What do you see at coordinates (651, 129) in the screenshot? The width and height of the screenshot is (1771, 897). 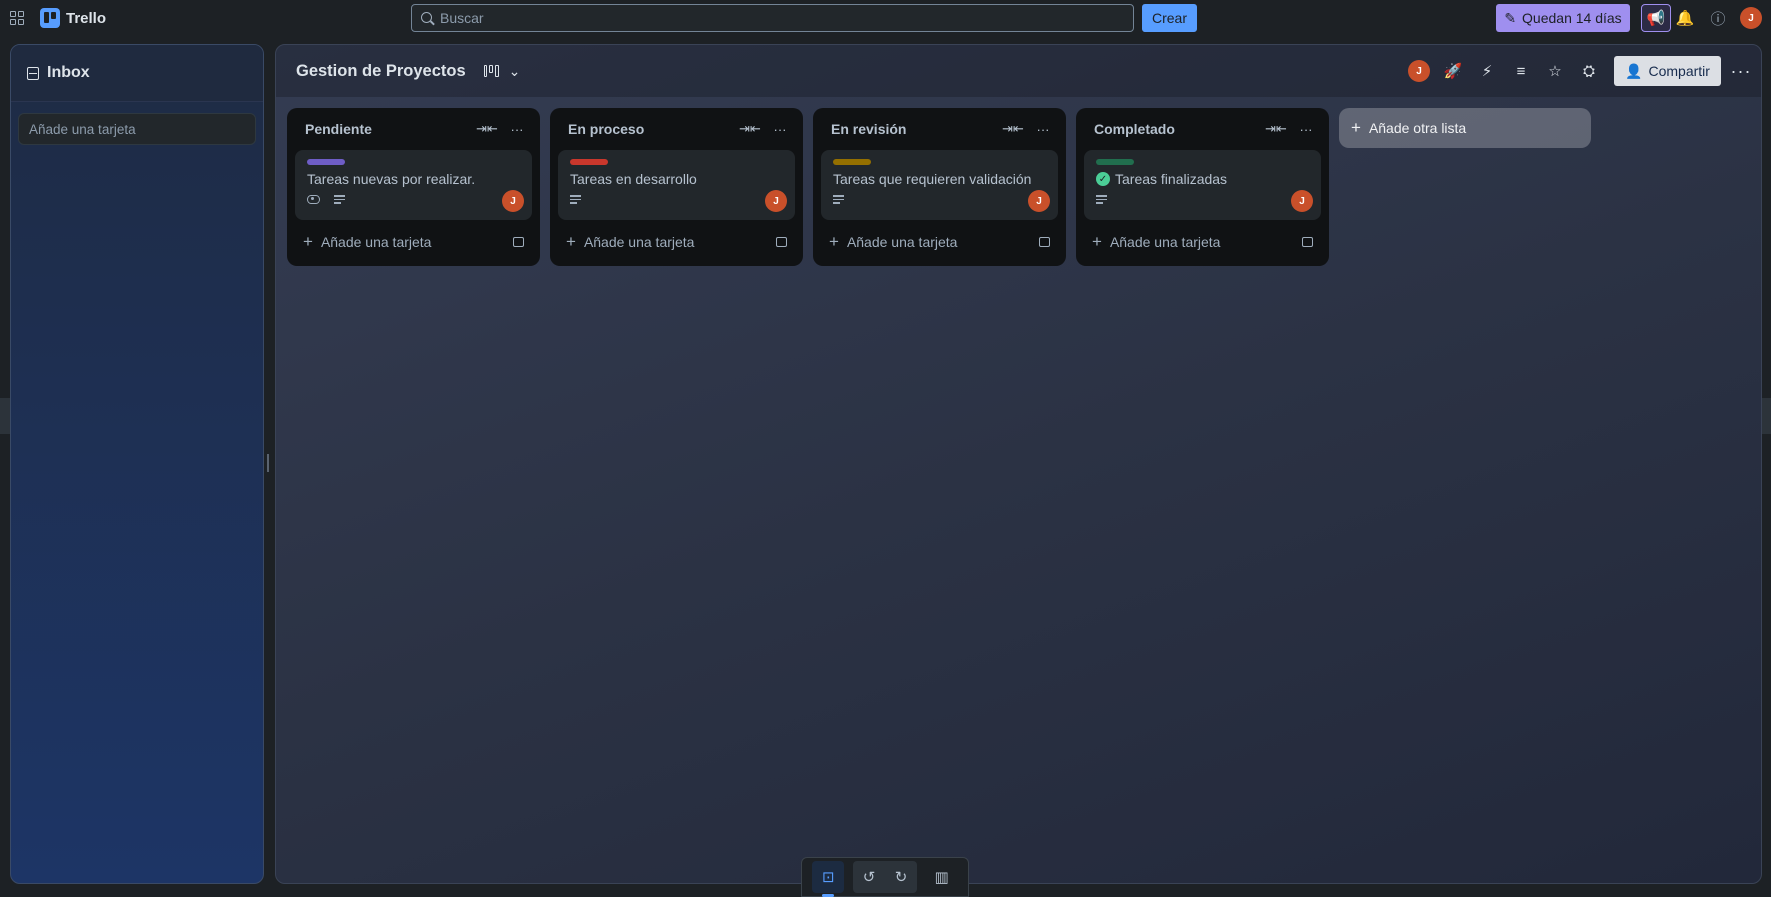 I see `list-title: En proceso` at bounding box center [651, 129].